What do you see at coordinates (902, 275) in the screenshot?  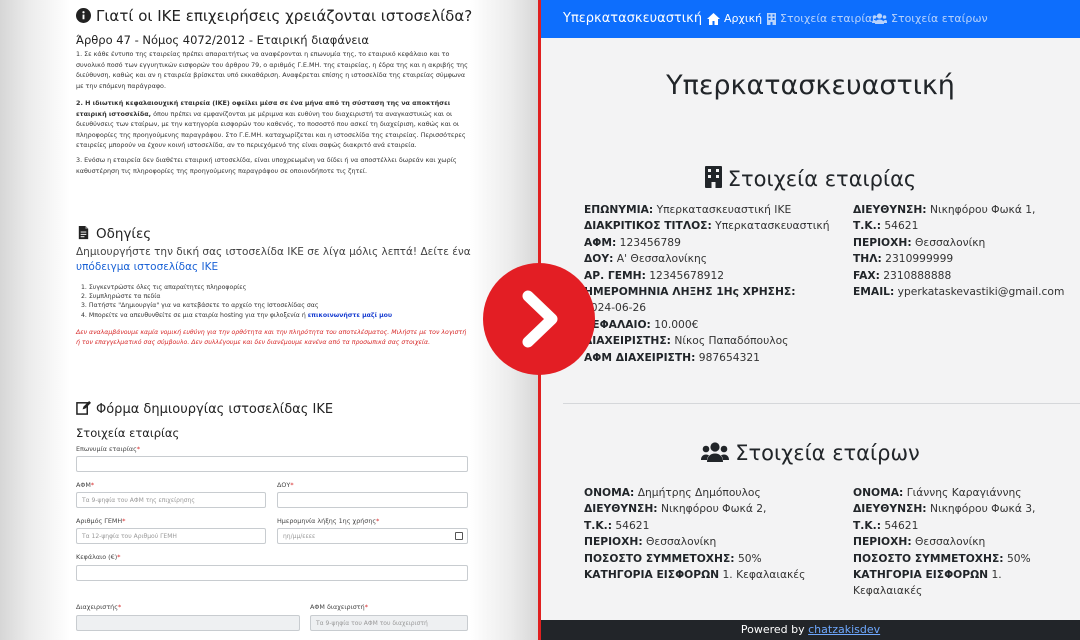 I see `detail-row: FAX: 2310888888` at bounding box center [902, 275].